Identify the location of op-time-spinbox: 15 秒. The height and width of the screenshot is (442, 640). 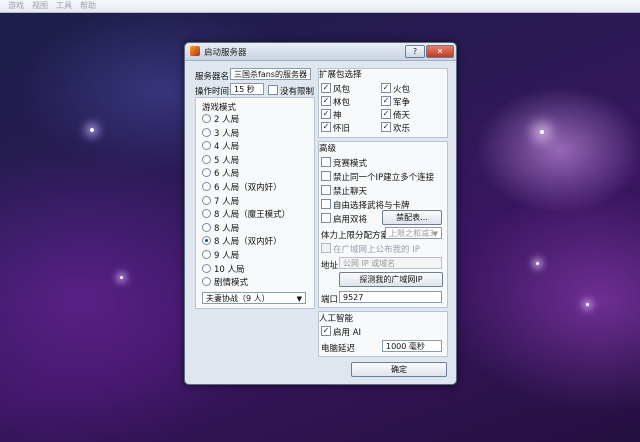
(247, 89).